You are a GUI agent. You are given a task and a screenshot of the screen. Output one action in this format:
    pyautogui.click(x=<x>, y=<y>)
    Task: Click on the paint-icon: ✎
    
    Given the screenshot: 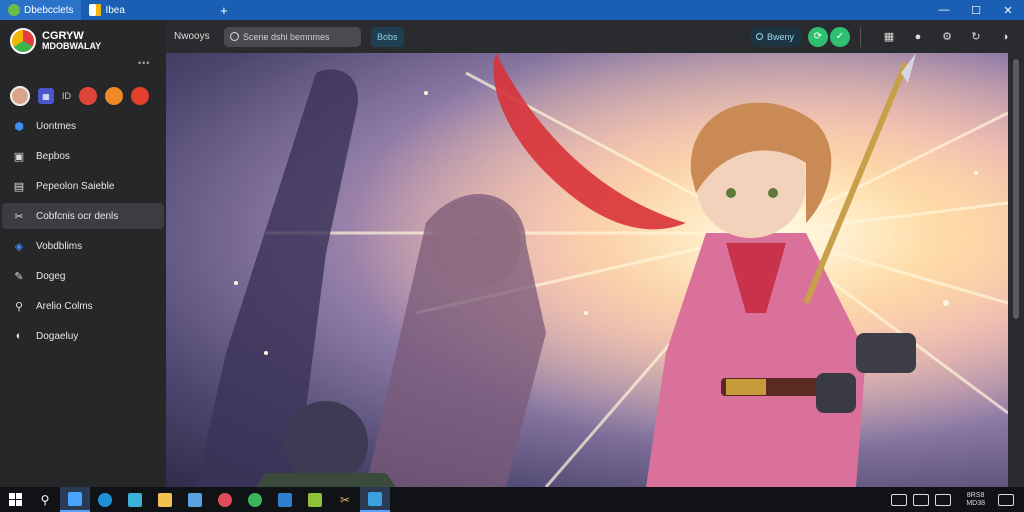 What is the action you would take?
    pyautogui.click(x=19, y=276)
    